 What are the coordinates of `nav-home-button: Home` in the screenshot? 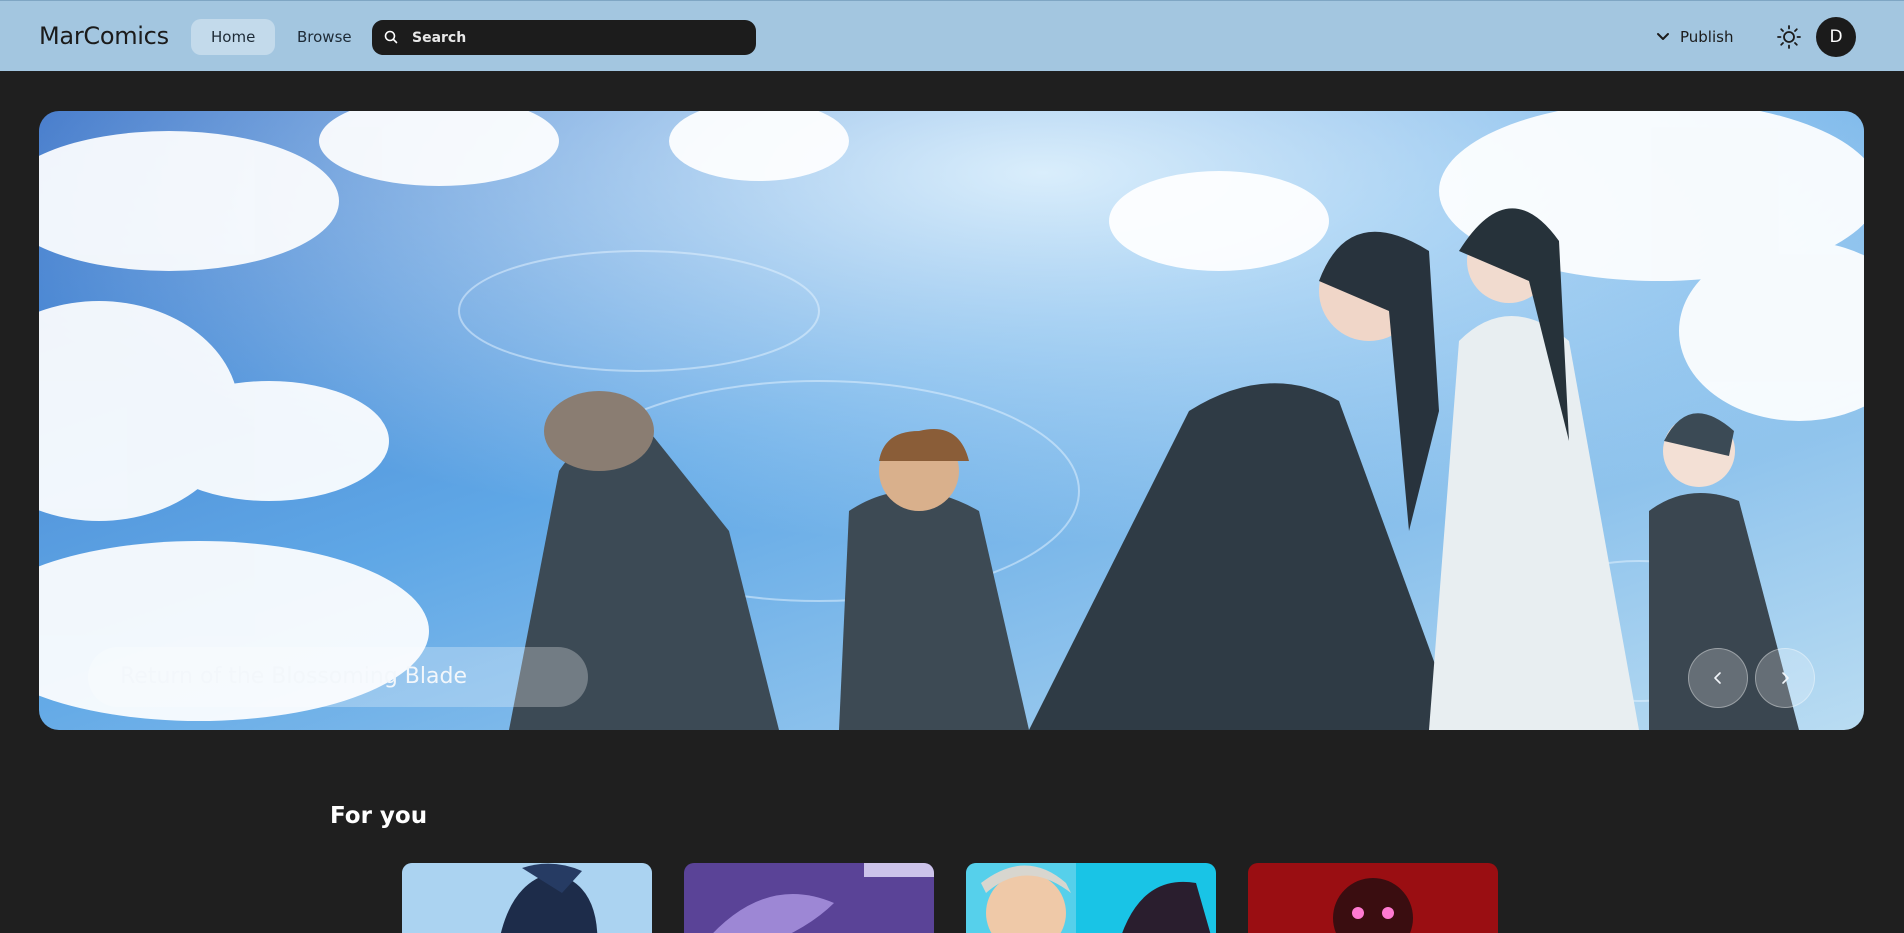 It's located at (233, 37).